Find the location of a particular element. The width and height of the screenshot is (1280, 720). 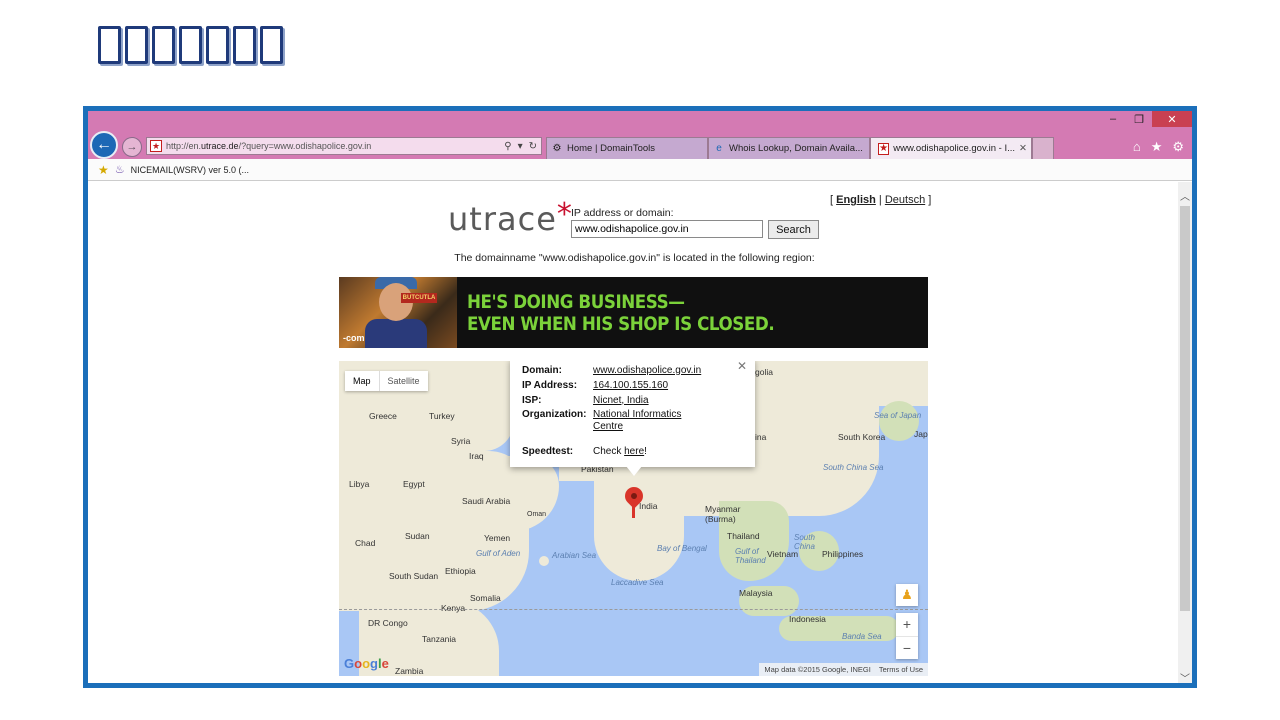

location-pin-stem is located at coordinates (633, 510).